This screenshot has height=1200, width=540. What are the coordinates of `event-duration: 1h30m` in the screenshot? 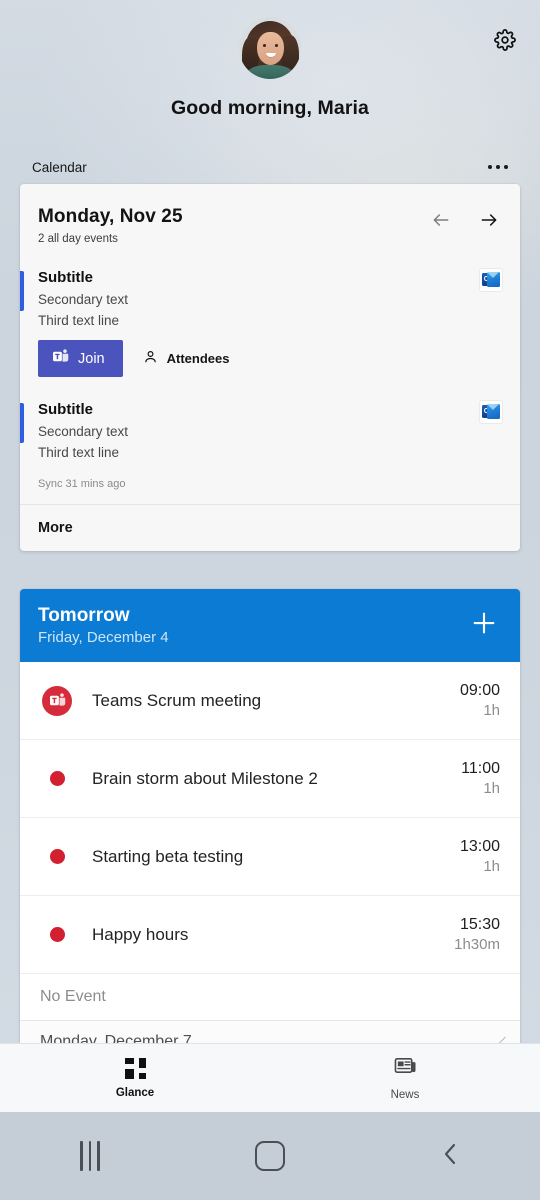 It's located at (477, 944).